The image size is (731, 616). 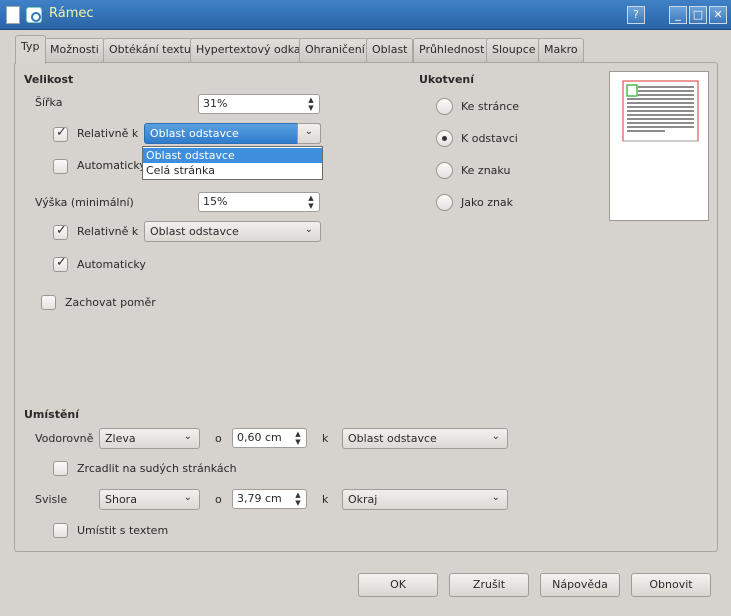 I want to click on relative-height-checkbox: ✓, so click(x=60, y=231).